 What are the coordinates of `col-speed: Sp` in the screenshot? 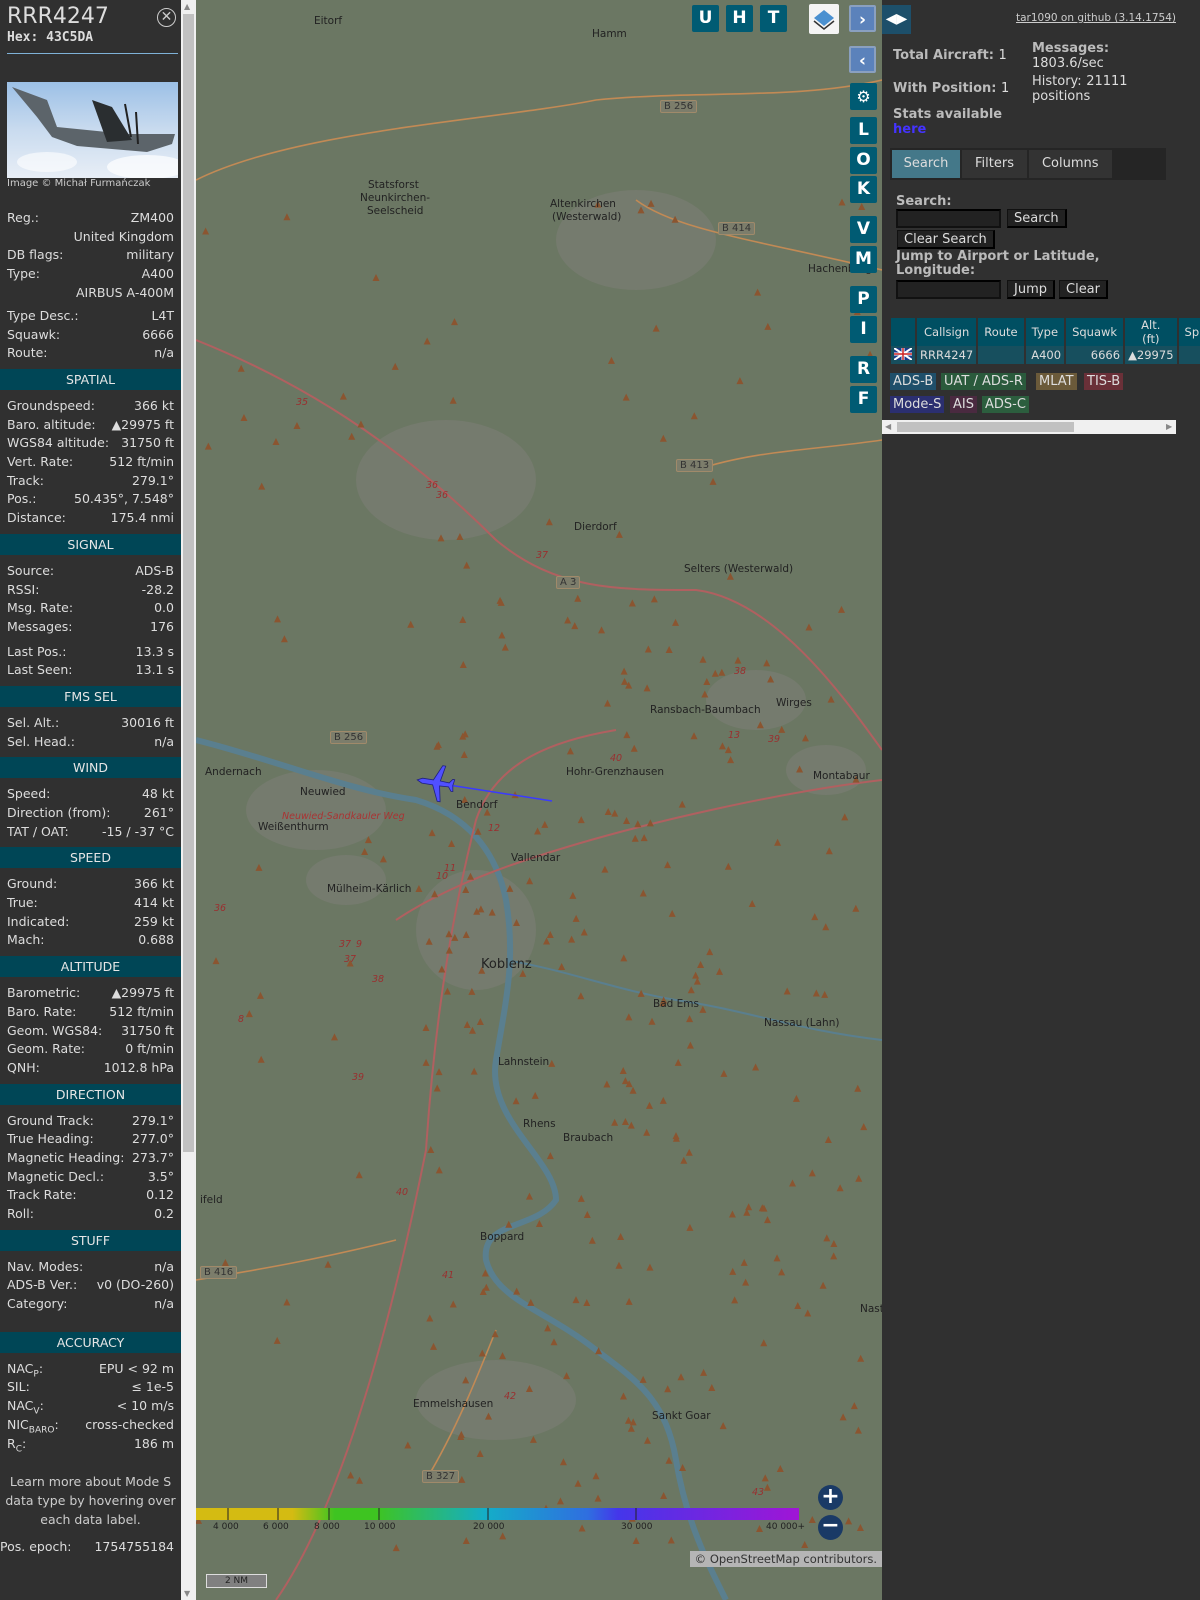 It's located at (1189, 332).